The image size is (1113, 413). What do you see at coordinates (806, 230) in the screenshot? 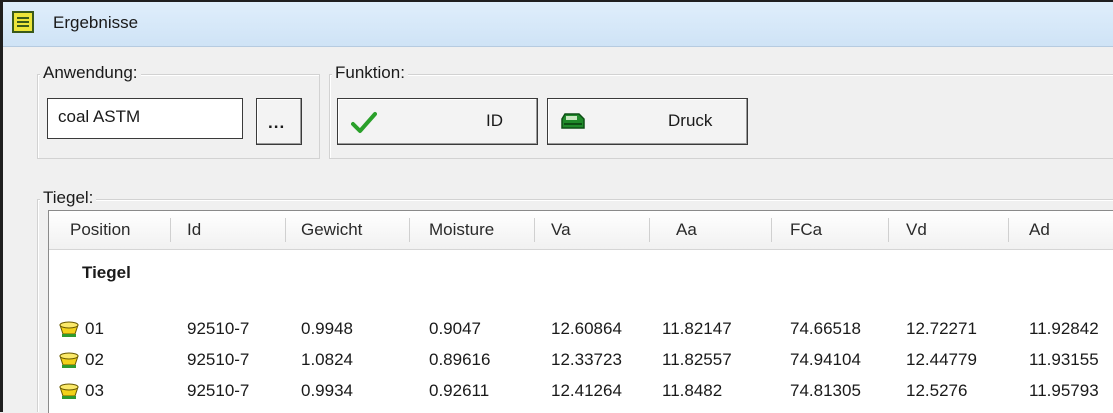
I see `column-header-fca: FCa` at bounding box center [806, 230].